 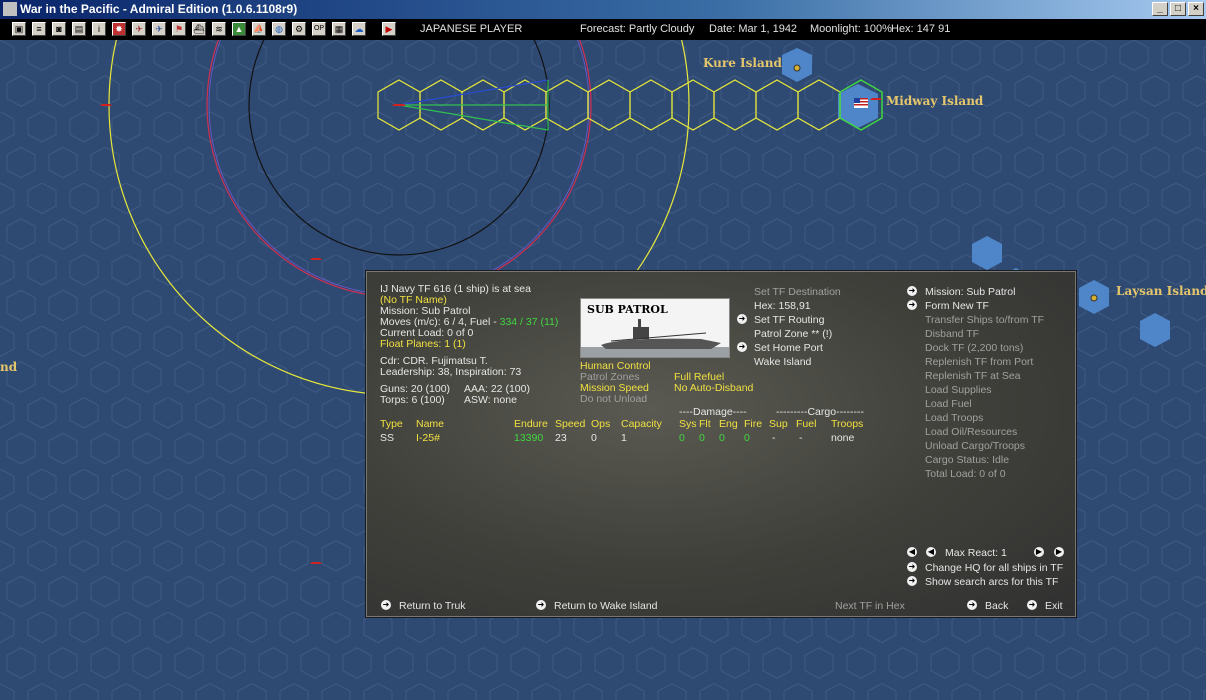 I want to click on no-auto-disband-toggle: No Auto-Disband, so click(x=713, y=388).